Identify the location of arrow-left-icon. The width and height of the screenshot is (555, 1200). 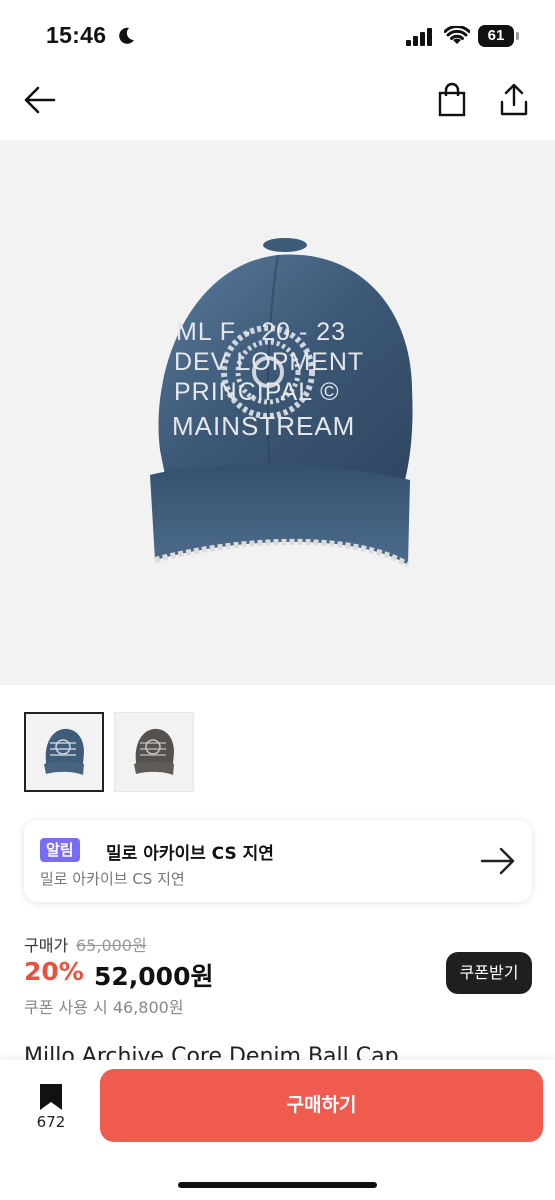
(40, 100).